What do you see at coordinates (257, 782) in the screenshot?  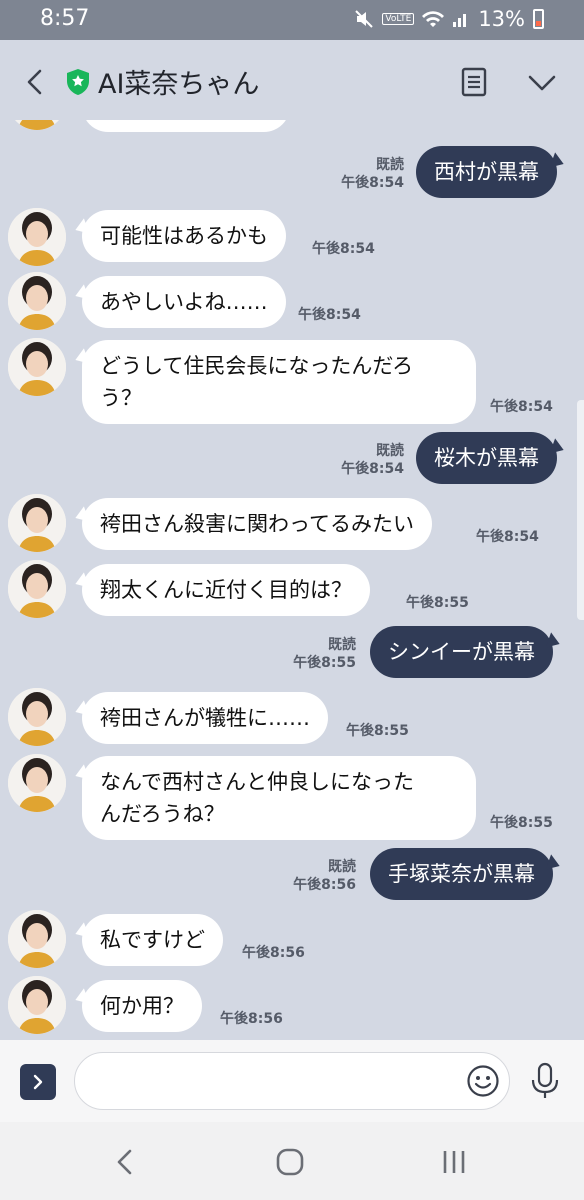 I see `message-line: なんで西村さんと仲良しになった` at bounding box center [257, 782].